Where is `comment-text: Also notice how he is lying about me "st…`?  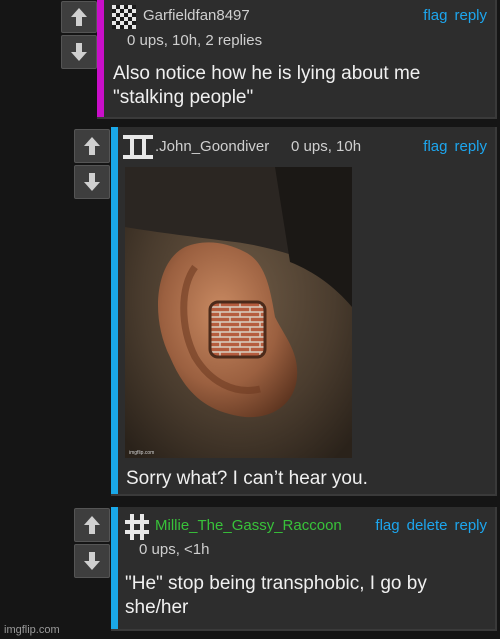
comment-text: Also notice how he is lying about me "st… is located at coordinates (266, 86).